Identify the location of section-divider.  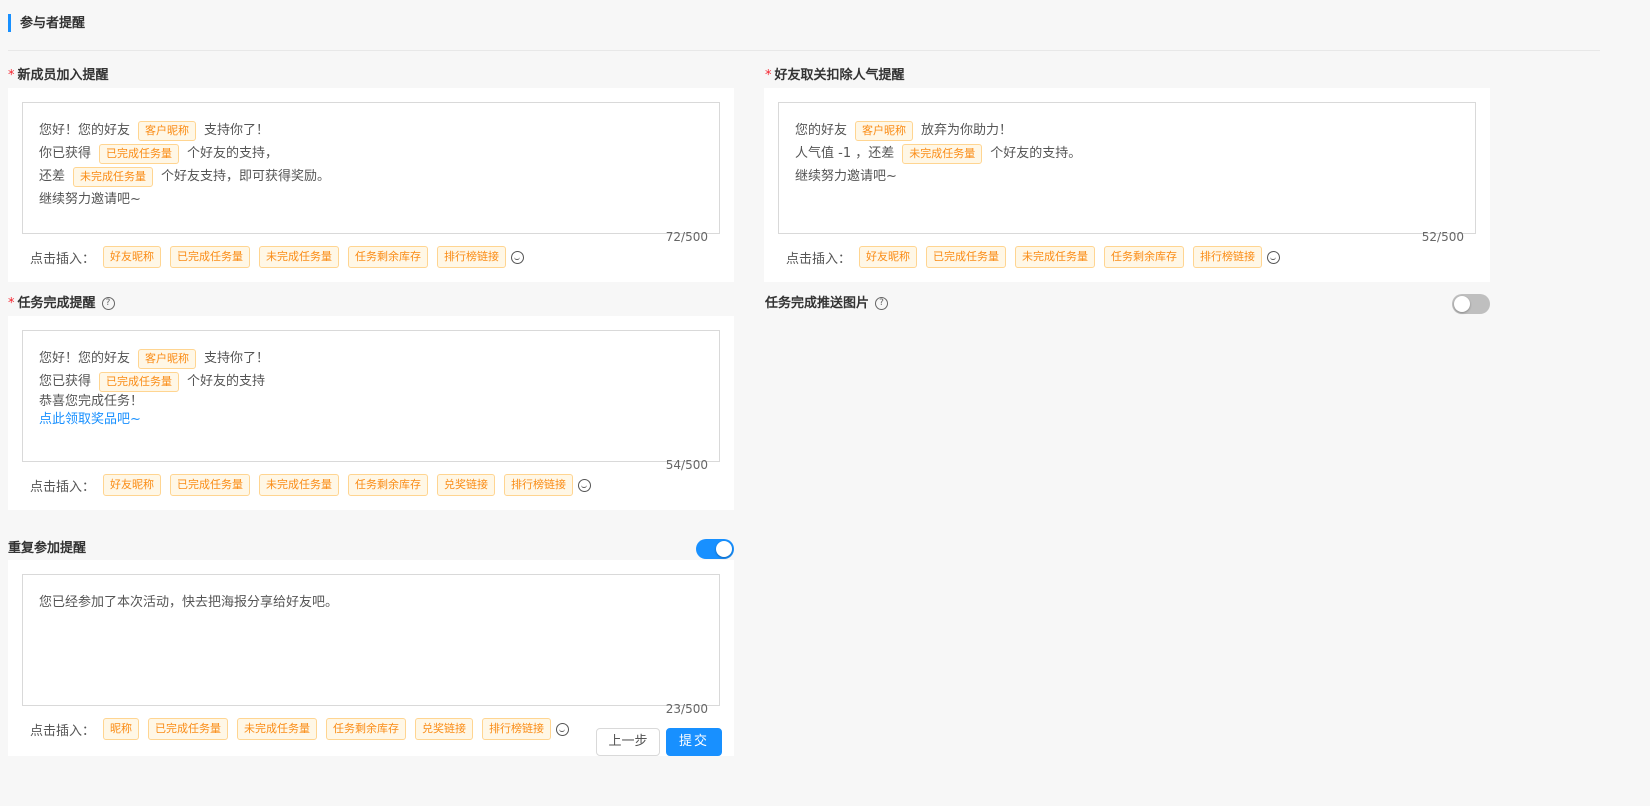
(804, 50).